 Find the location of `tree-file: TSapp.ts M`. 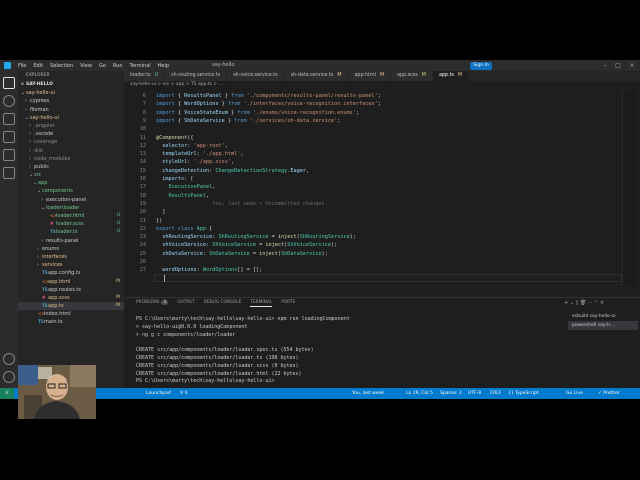

tree-file: TSapp.ts M is located at coordinates (71, 306).